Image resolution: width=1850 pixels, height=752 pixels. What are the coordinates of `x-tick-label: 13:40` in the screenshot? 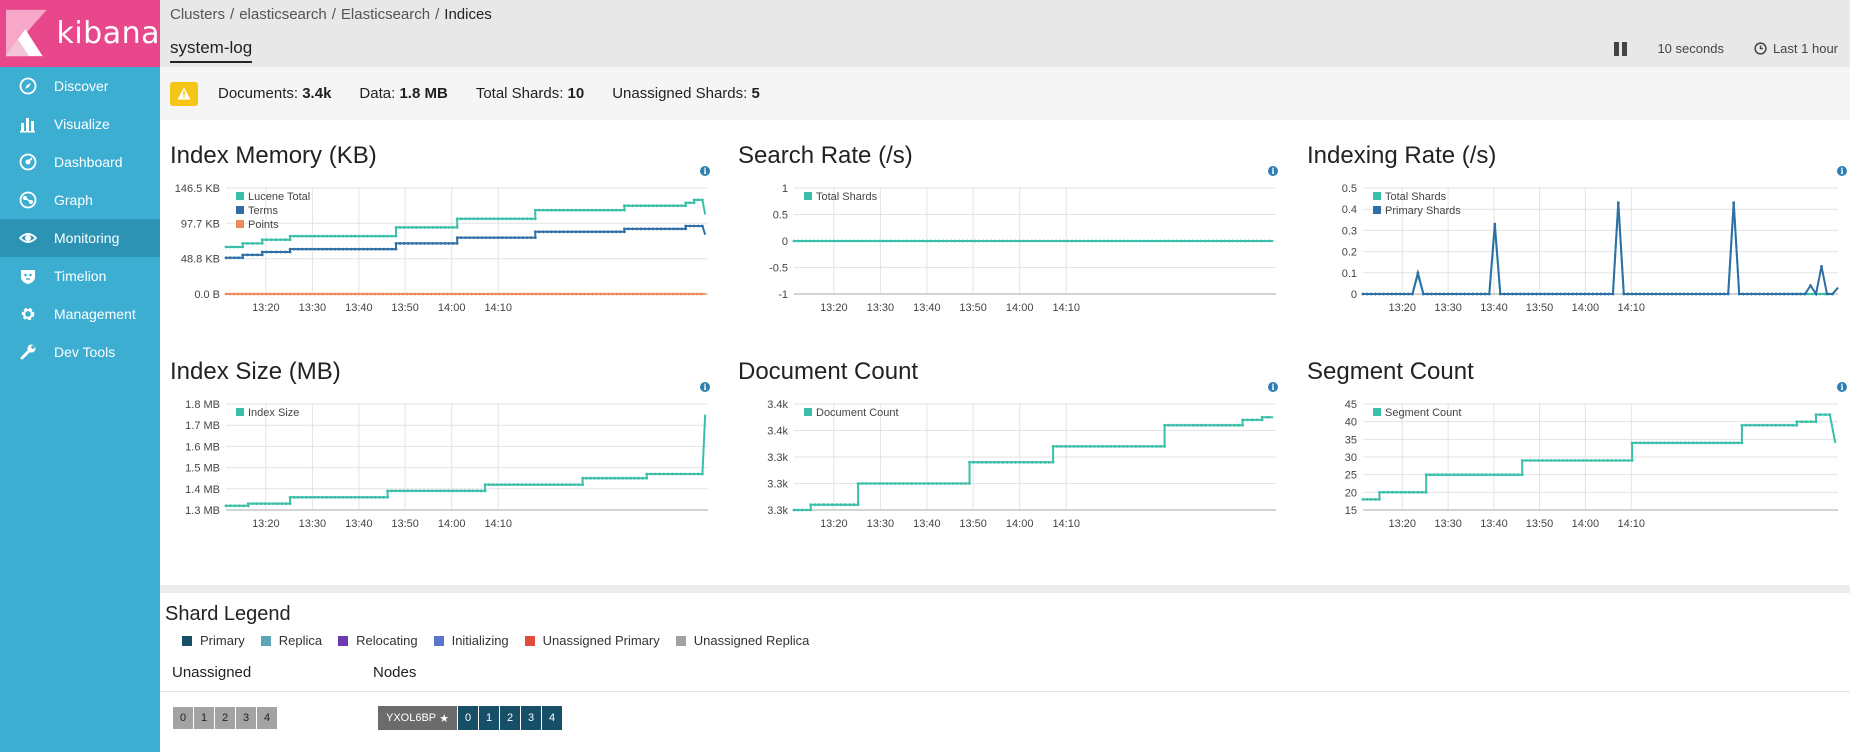 It's located at (927, 308).